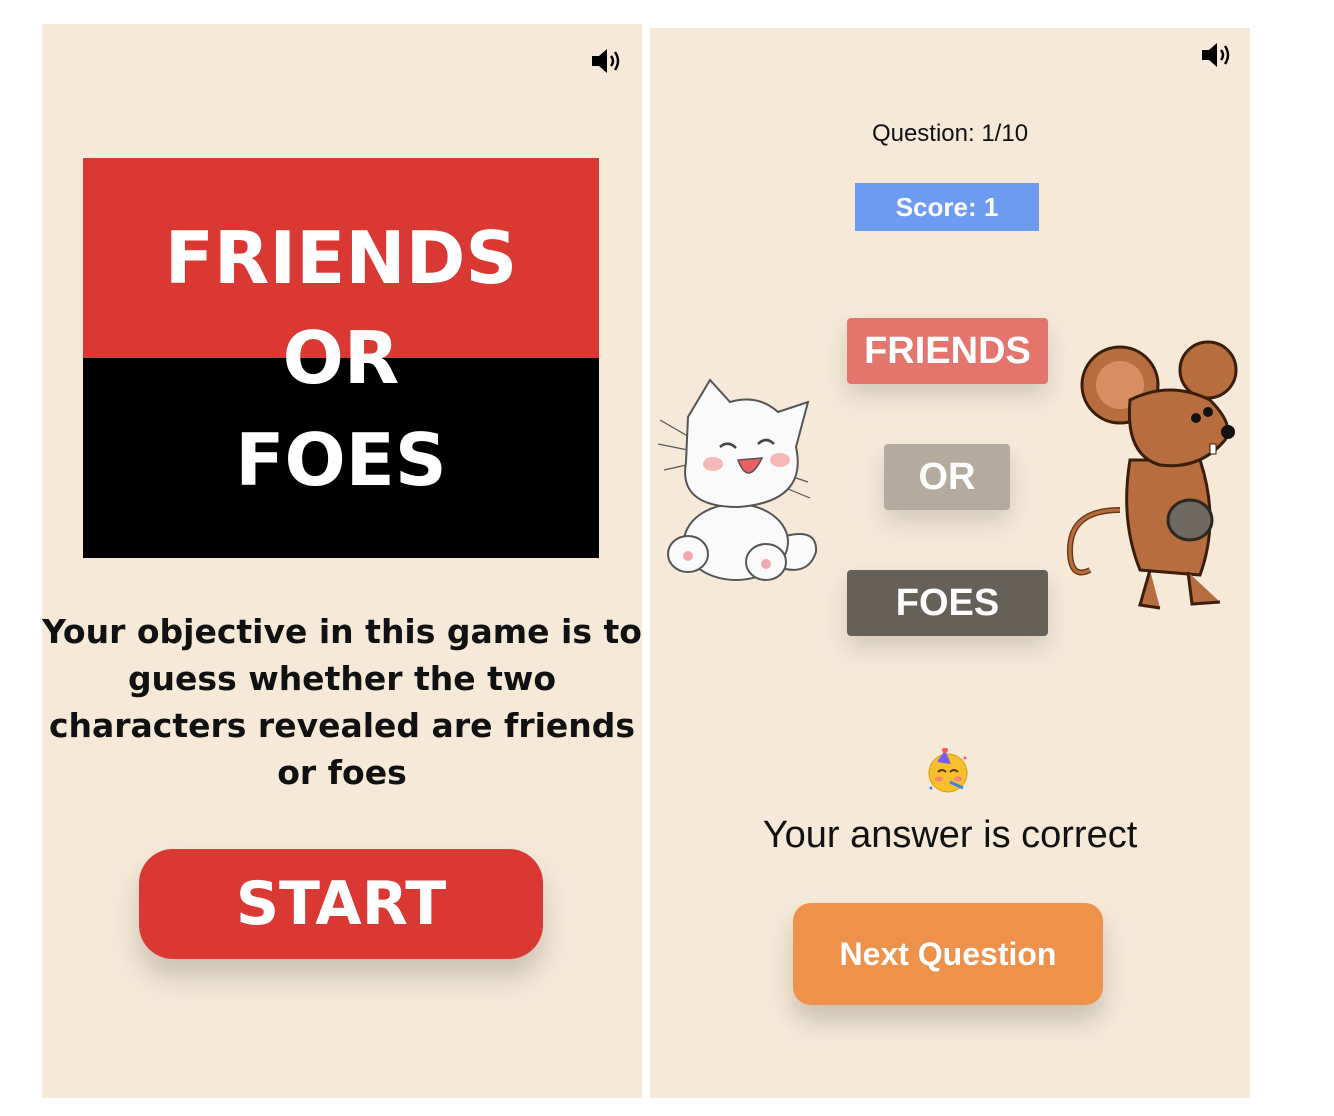 The height and width of the screenshot is (1116, 1334). I want to click on result-message: Your answer is correct, so click(950, 835).